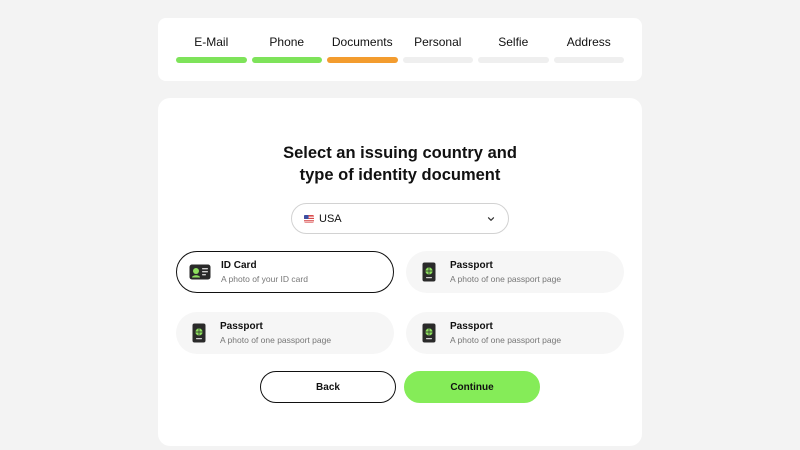  What do you see at coordinates (438, 42) in the screenshot?
I see `step-label: Personal` at bounding box center [438, 42].